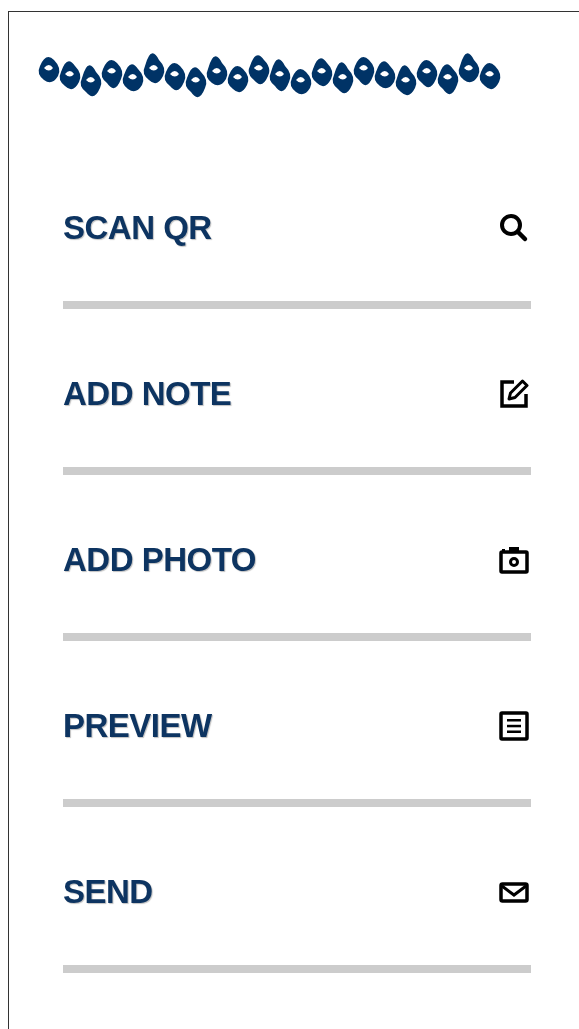 The height and width of the screenshot is (1029, 579). I want to click on menu-item: PREVIEW, so click(137, 726).